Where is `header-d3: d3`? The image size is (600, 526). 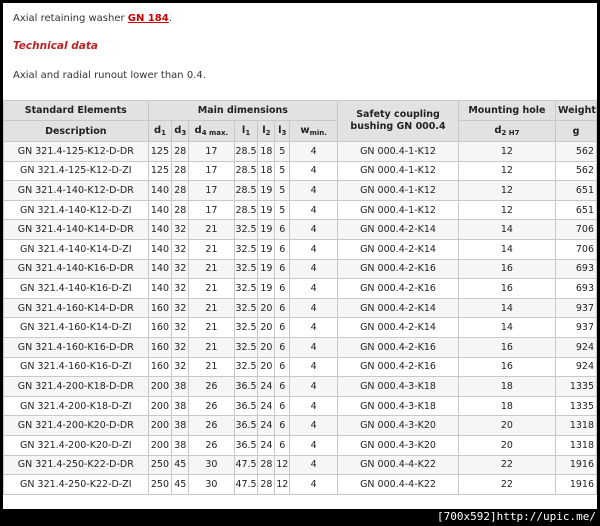
header-d3: d3 is located at coordinates (180, 131).